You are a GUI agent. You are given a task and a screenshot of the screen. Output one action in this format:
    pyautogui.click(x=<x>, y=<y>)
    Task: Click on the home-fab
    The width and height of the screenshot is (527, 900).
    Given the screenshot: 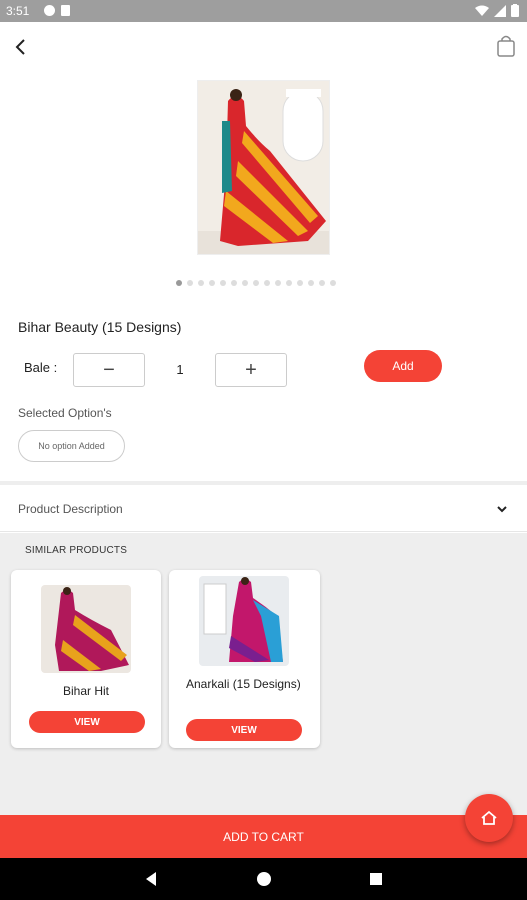 What is the action you would take?
    pyautogui.click(x=489, y=818)
    